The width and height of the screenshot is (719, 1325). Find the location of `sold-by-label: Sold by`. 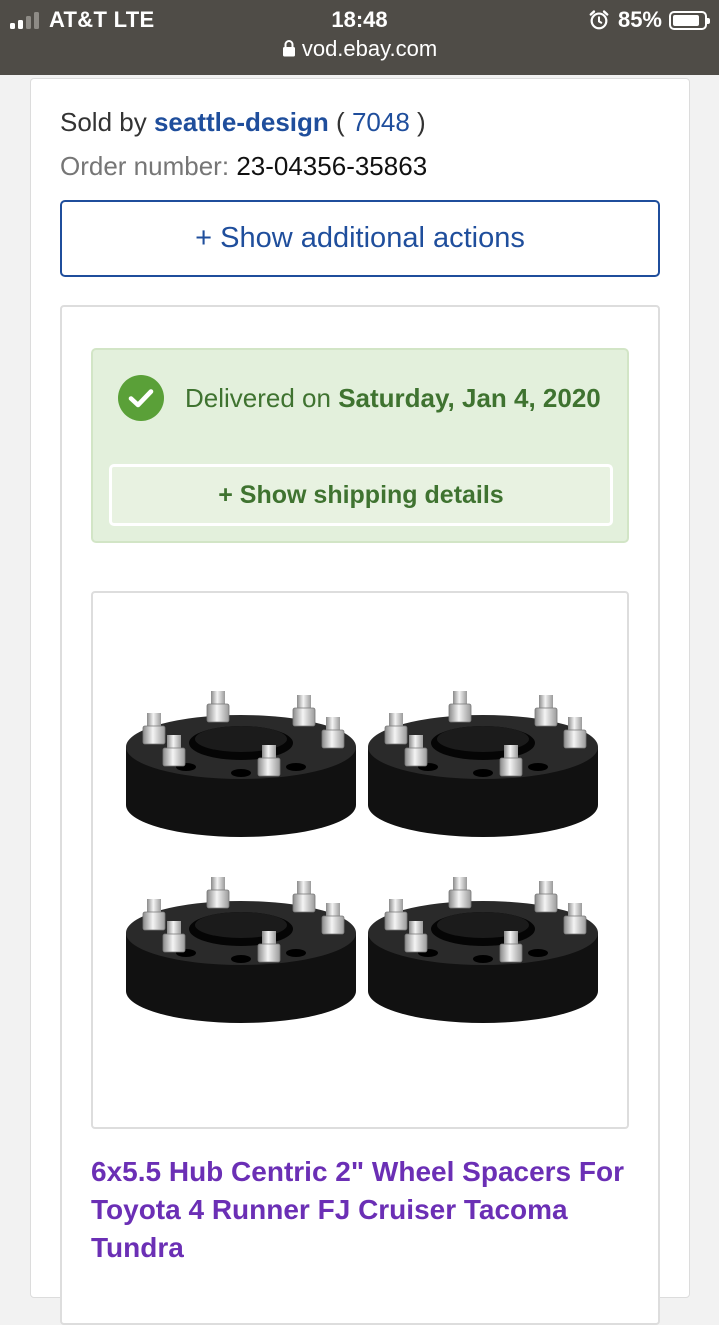

sold-by-label: Sold by is located at coordinates (103, 122).